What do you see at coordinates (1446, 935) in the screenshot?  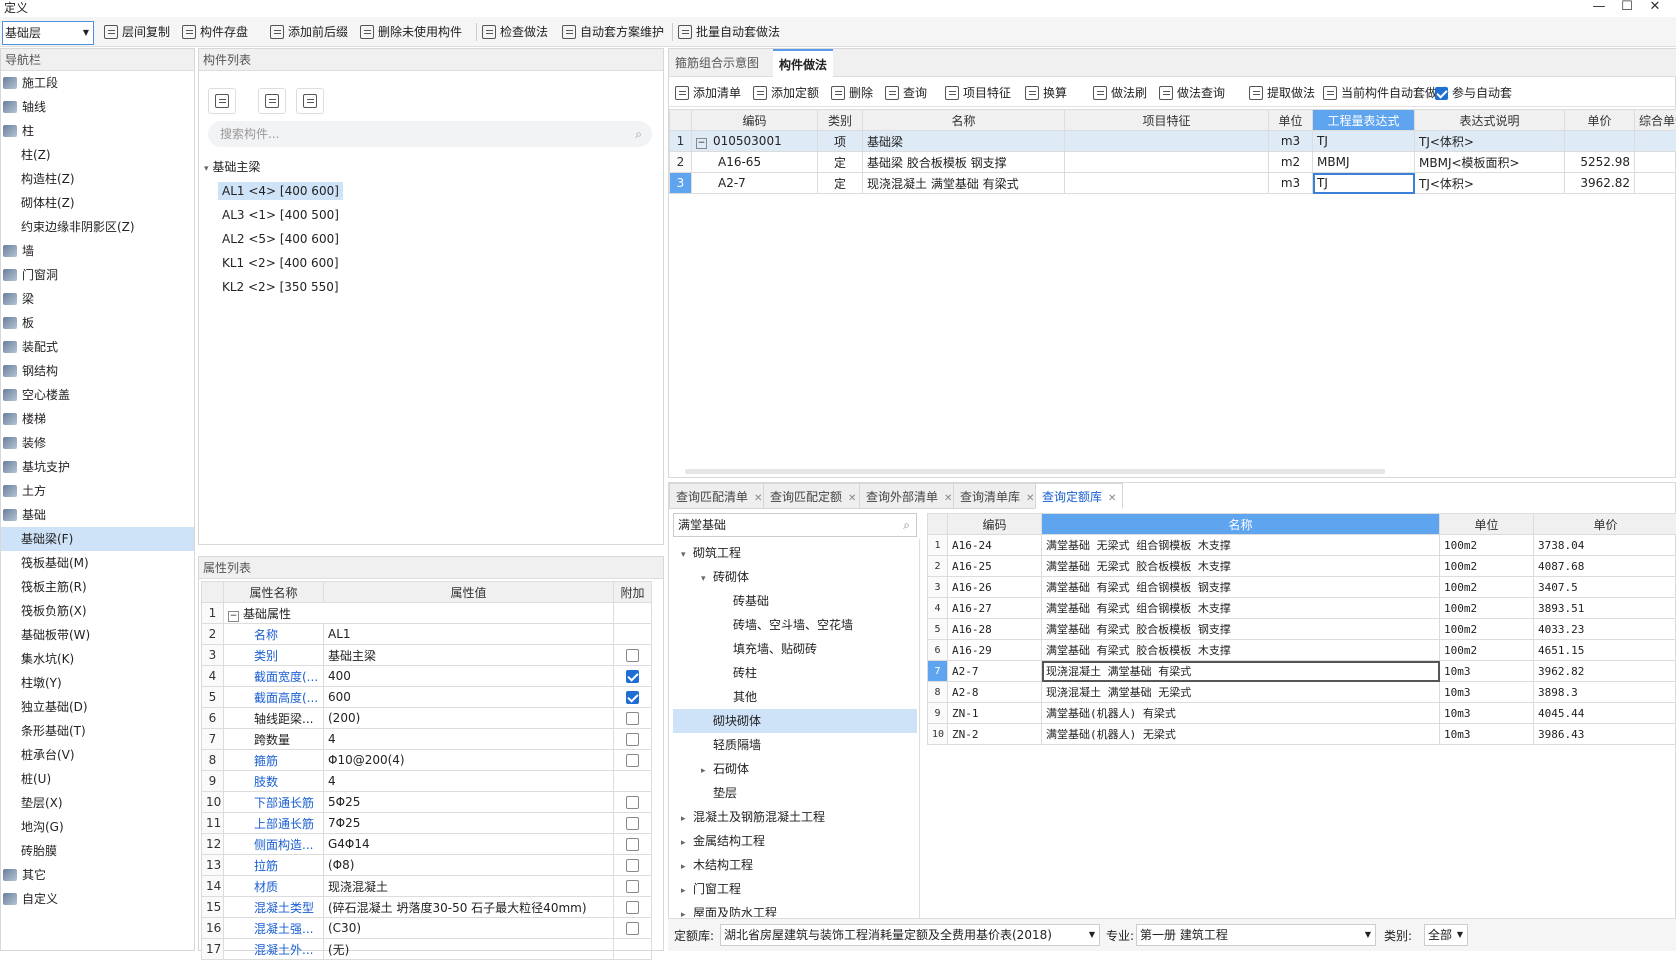 I see `type-select: 全部▼` at bounding box center [1446, 935].